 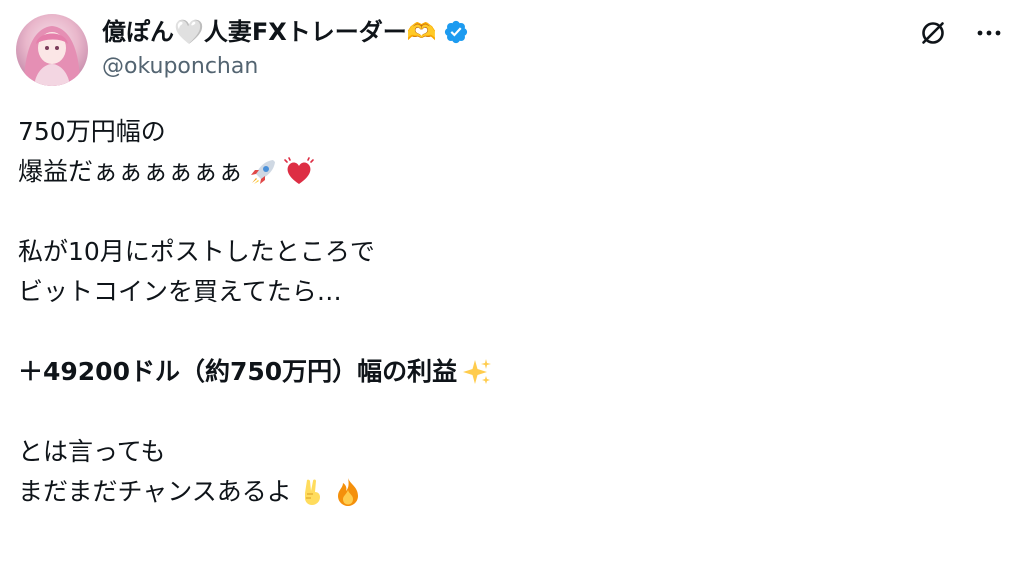 I want to click on victory-hand-icon, so click(x=312, y=492).